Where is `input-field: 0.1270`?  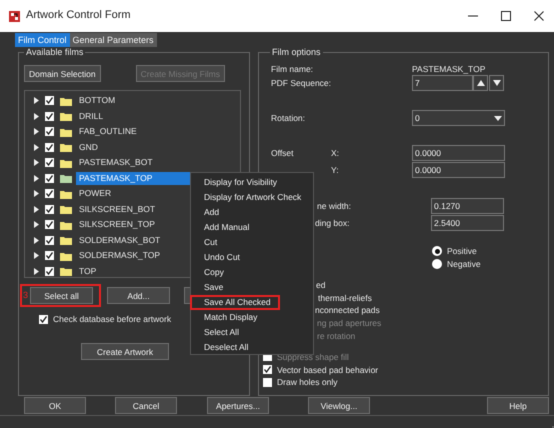 input-field: 0.1270 is located at coordinates (467, 206).